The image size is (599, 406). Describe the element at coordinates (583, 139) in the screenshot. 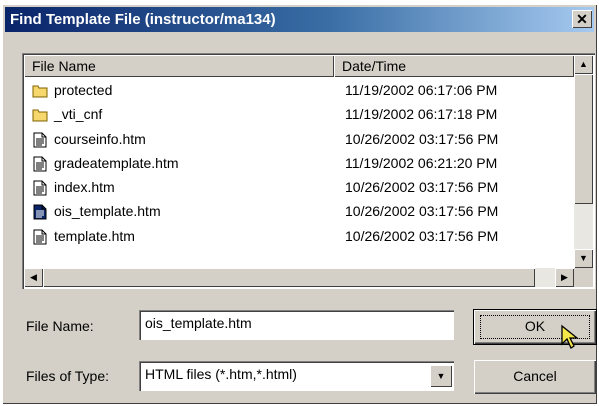

I see `vertical-scroll-thumb` at that location.